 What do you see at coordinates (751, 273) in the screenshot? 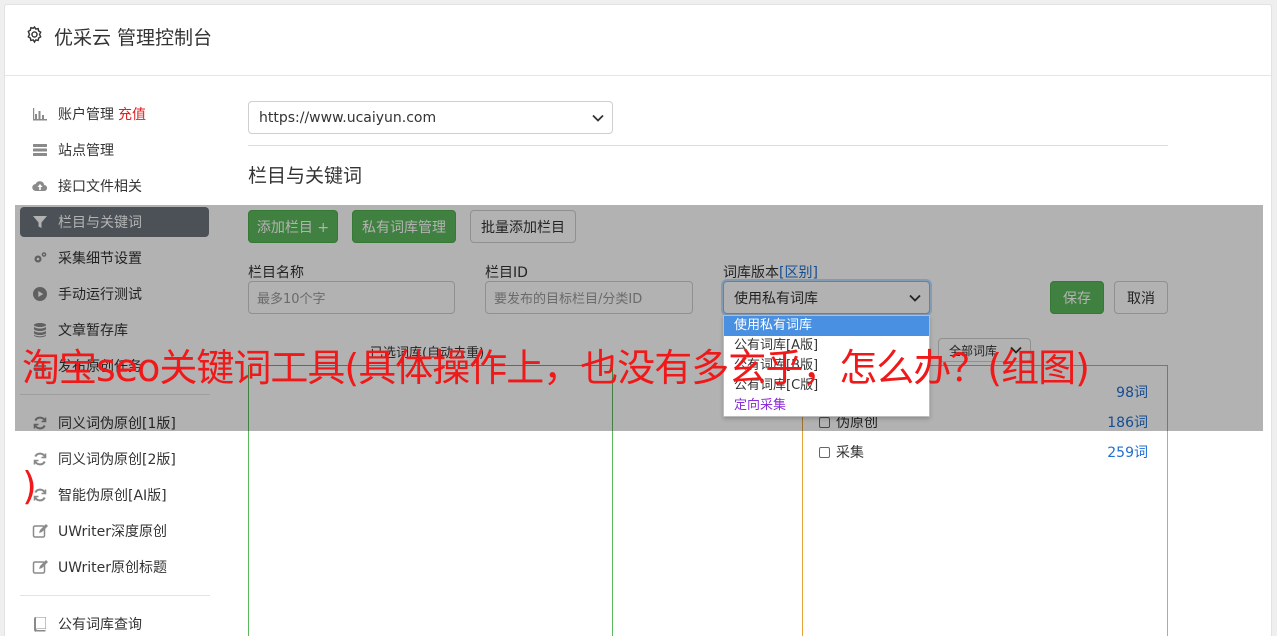
I see `version-label-text: 词库版本` at bounding box center [751, 273].